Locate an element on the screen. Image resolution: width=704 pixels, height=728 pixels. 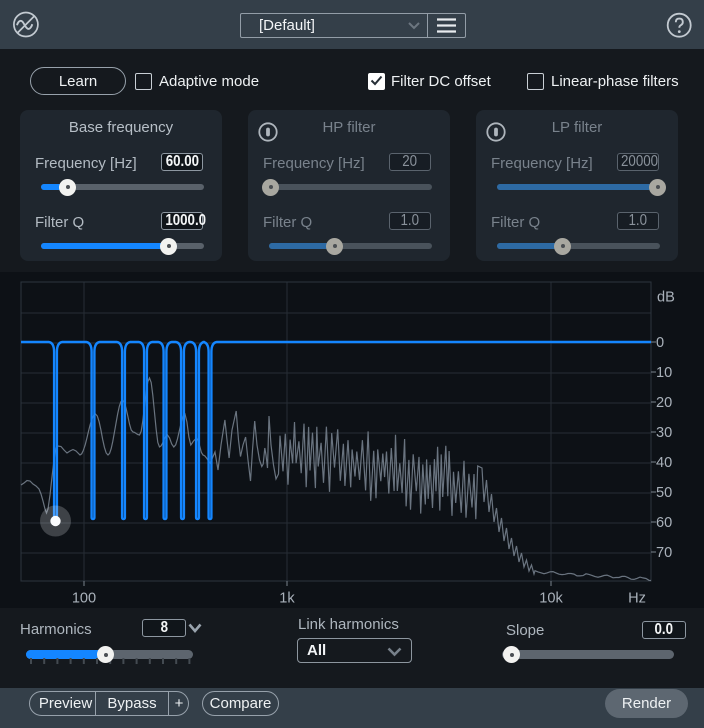
svg-text: 40 is located at coordinates (664, 463).